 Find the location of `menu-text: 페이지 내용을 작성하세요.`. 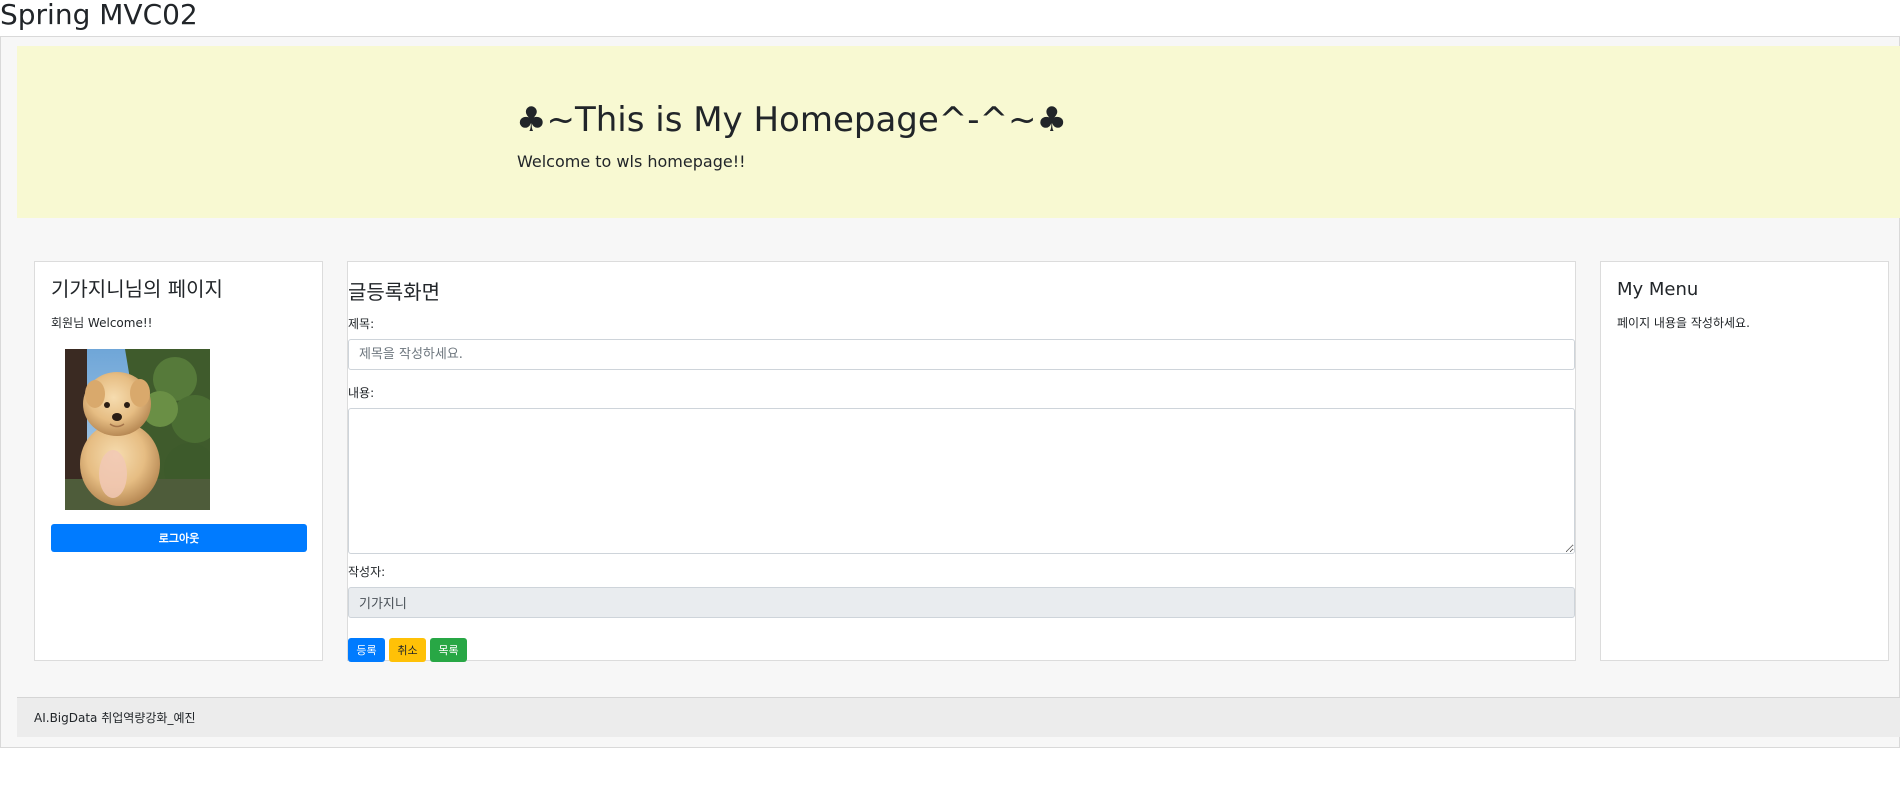

menu-text: 페이지 내용을 작성하세요. is located at coordinates (1683, 323).